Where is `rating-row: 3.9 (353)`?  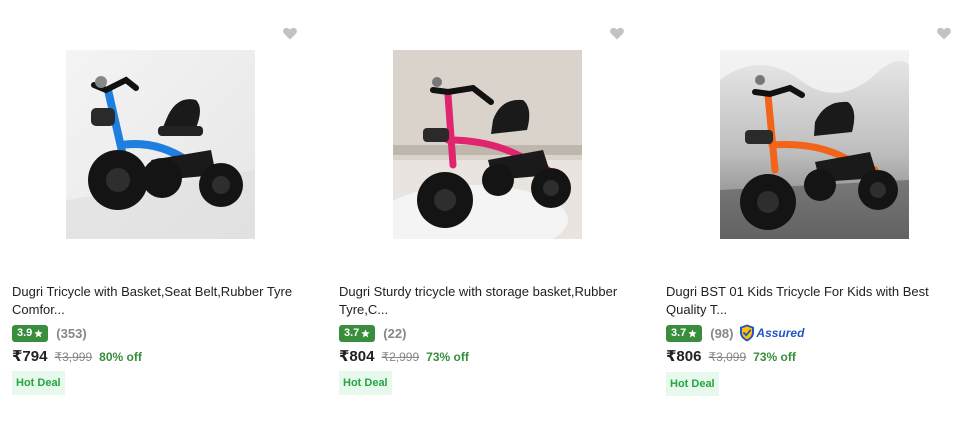 rating-row: 3.9 (353) is located at coordinates (49, 333).